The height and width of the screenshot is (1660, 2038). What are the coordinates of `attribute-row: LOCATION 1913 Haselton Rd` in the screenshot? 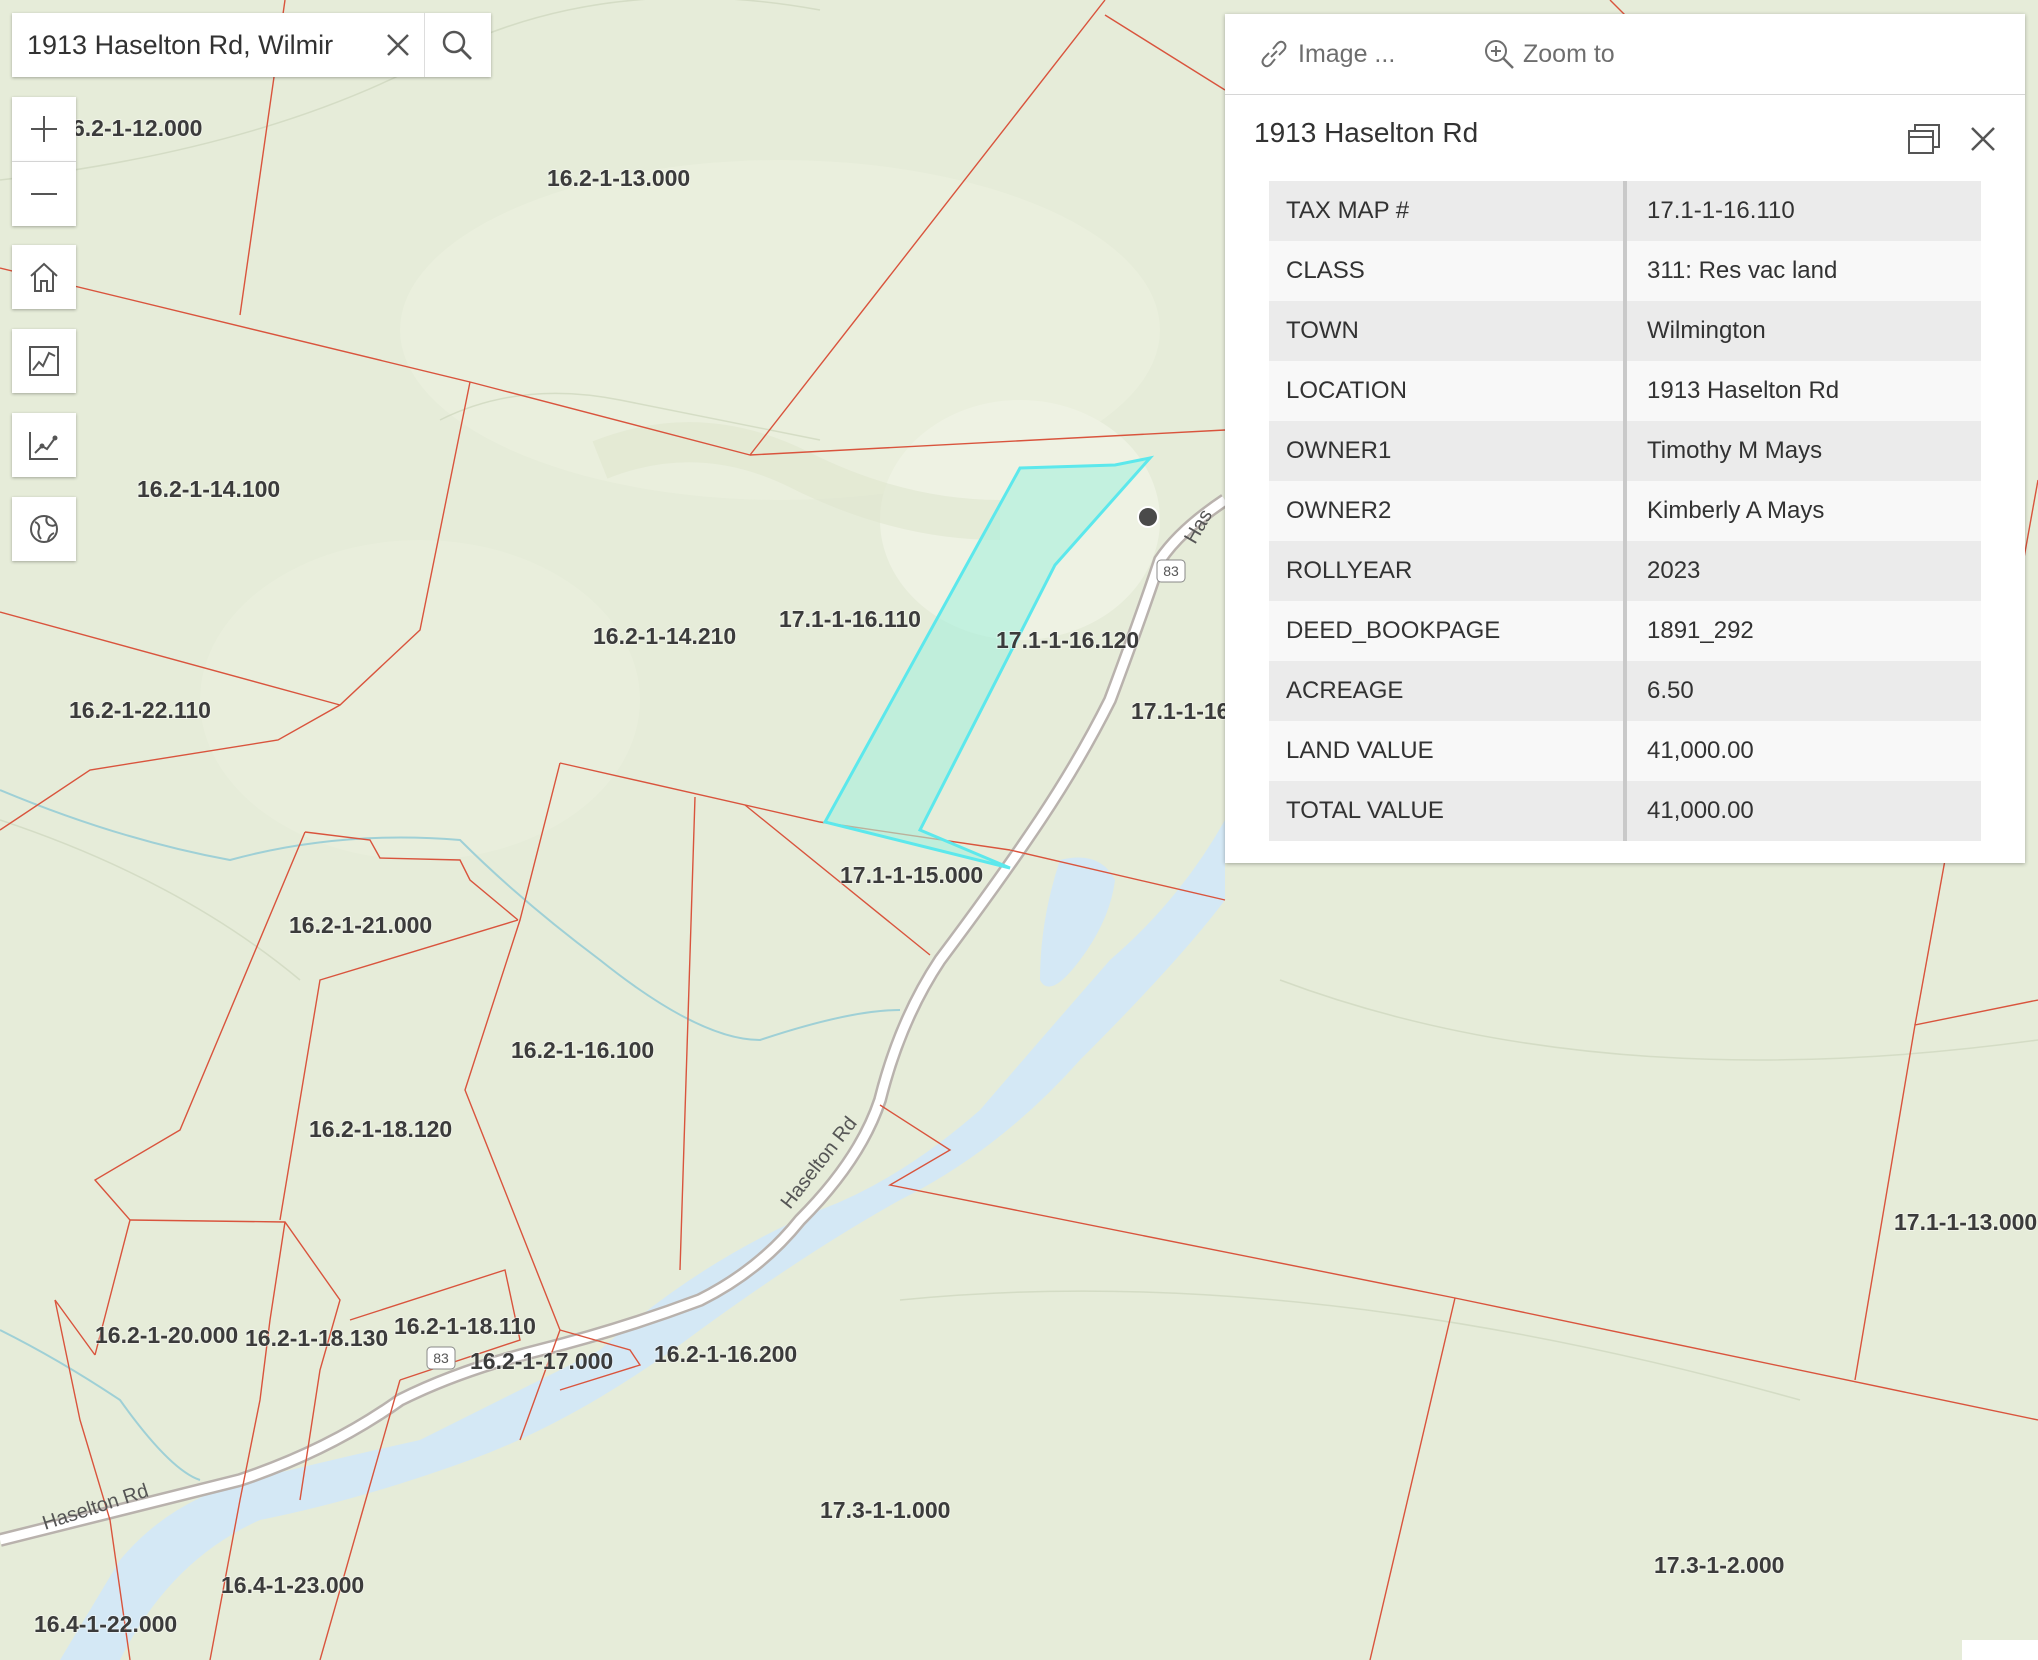 It's located at (1625, 391).